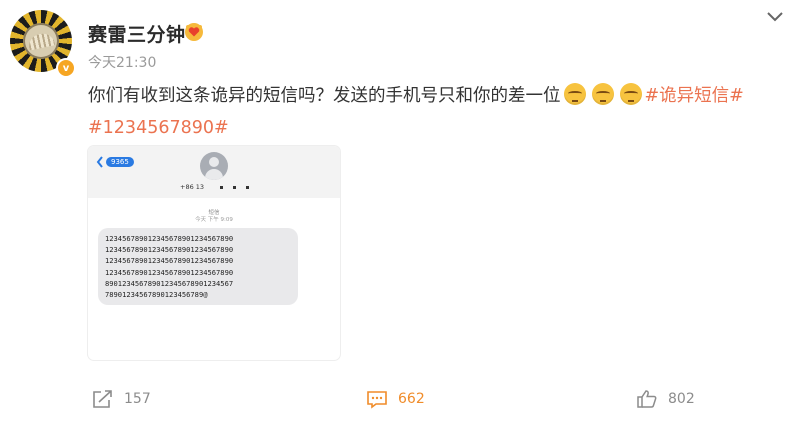 This screenshot has width=800, height=448. Describe the element at coordinates (694, 96) in the screenshot. I see `hashtag-link: #诡异短信#` at that location.